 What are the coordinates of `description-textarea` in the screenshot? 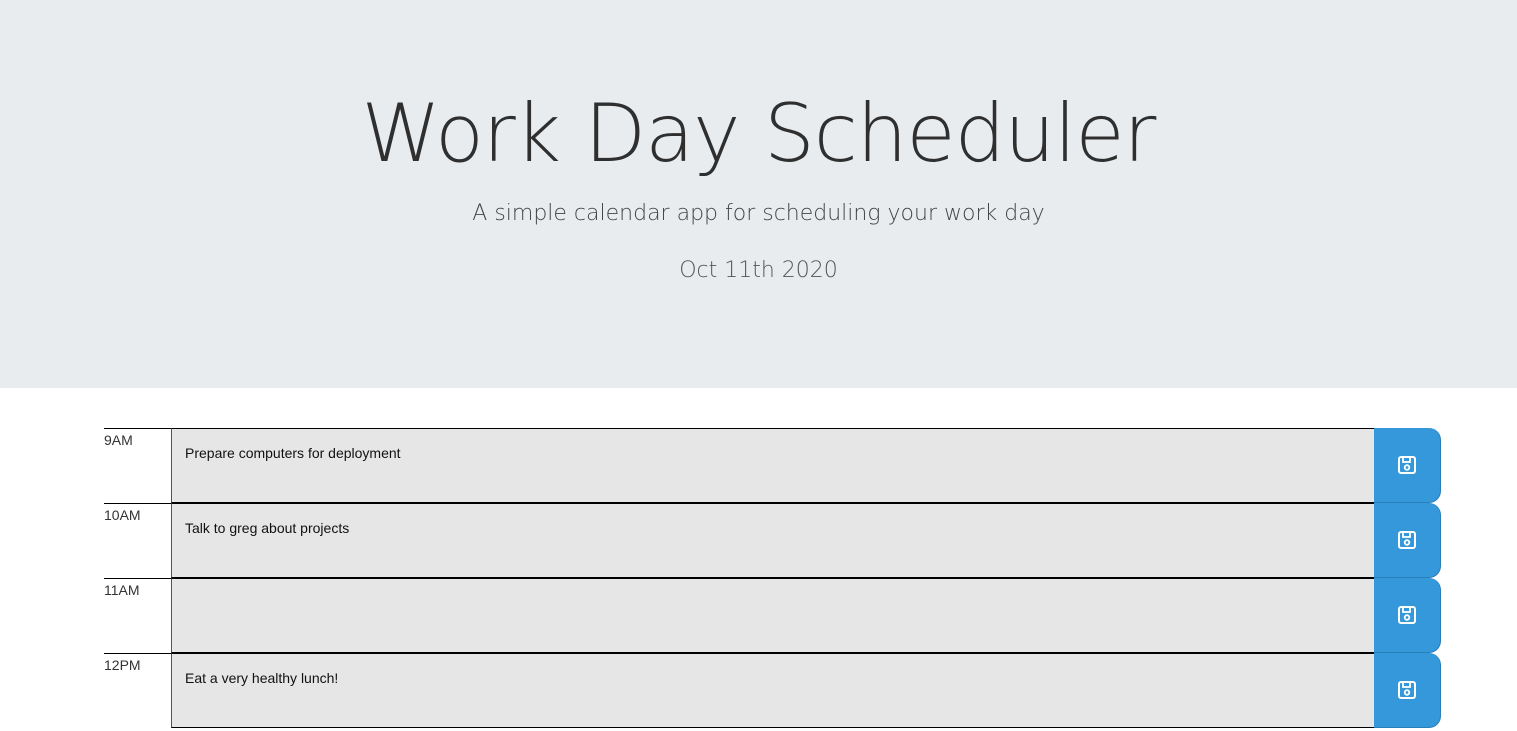 It's located at (772, 615).